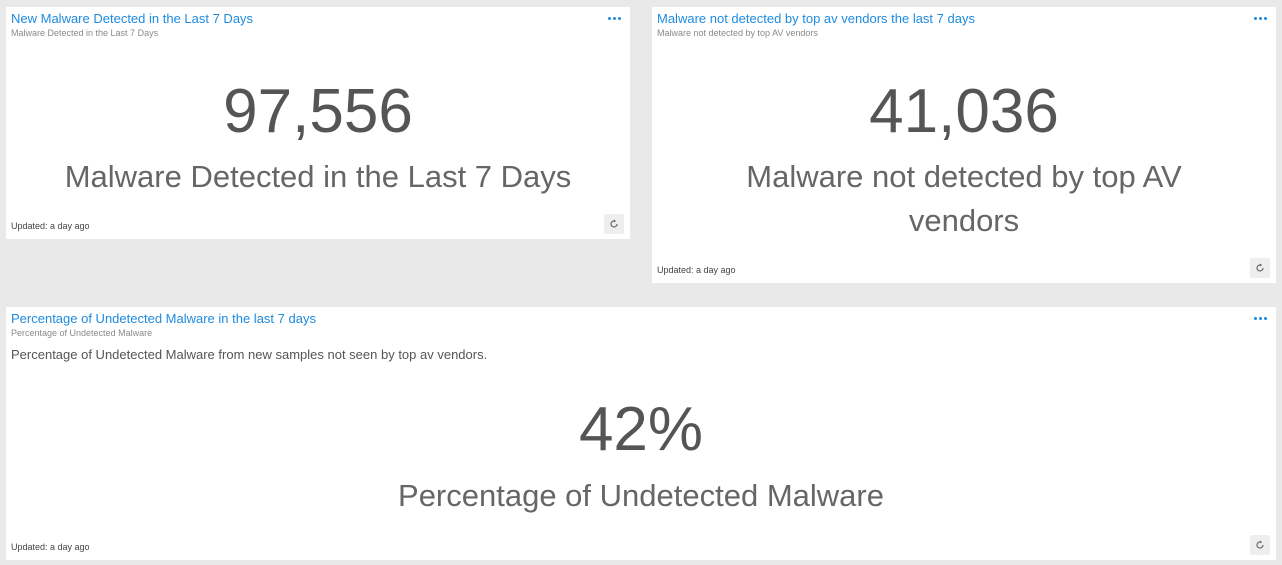  What do you see at coordinates (964, 111) in the screenshot?
I see `metric-value: 41,036` at bounding box center [964, 111].